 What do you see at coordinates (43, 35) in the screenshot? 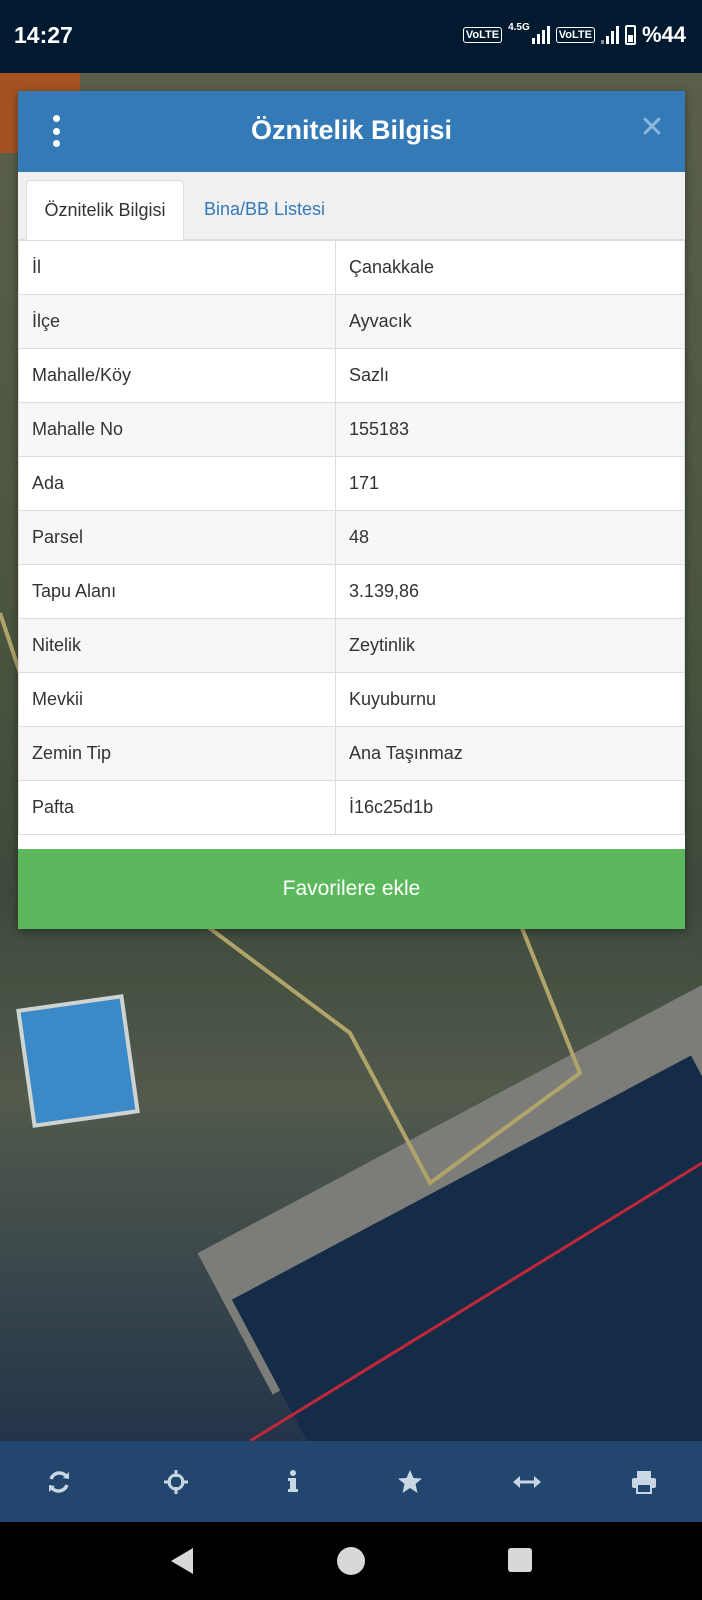
I see `status-time: 14:27` at bounding box center [43, 35].